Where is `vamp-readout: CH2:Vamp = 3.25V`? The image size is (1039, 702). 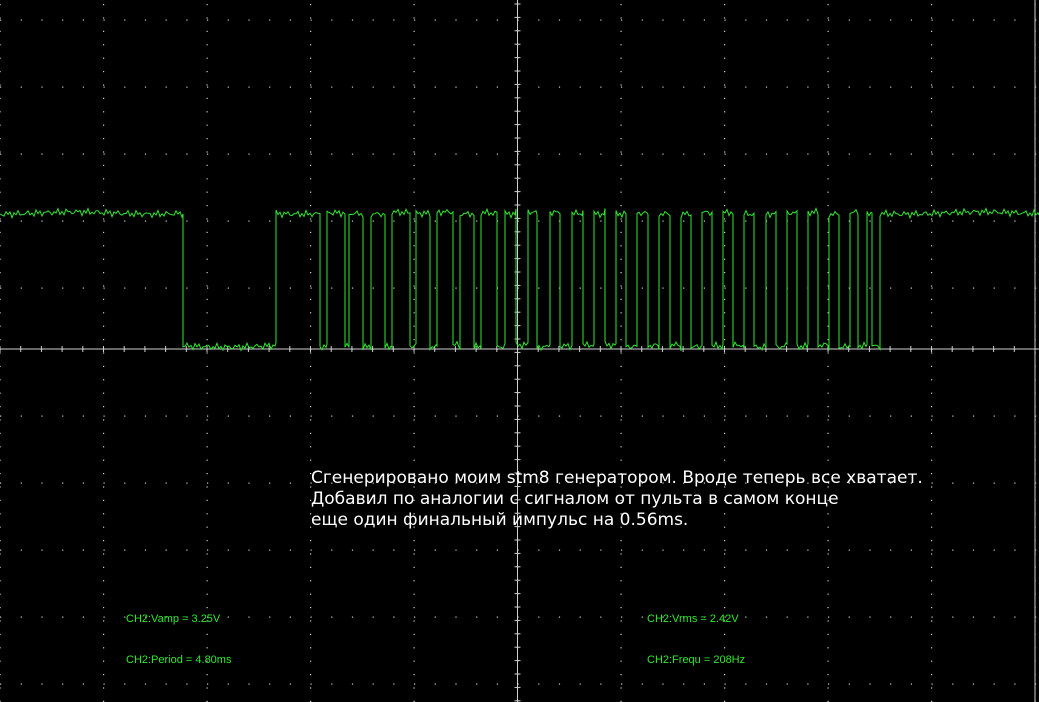
vamp-readout: CH2:Vamp = 3.25V is located at coordinates (173, 619).